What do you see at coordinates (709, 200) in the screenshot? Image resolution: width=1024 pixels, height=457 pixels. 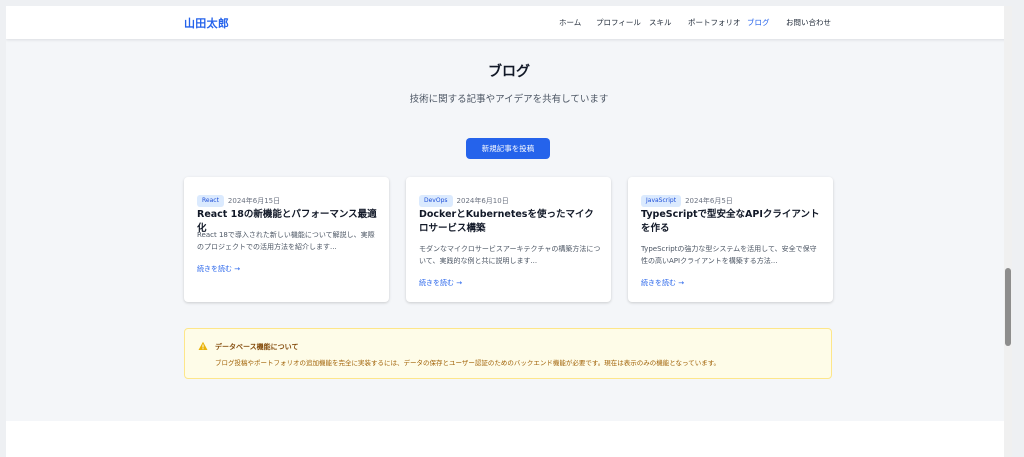 I see `post-date: 2024年6月5日` at bounding box center [709, 200].